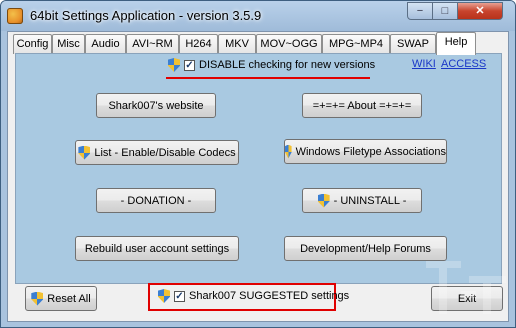 The height and width of the screenshot is (328, 516). I want to click on filetype-associations-button: Windows Filetype Associations, so click(365, 151).